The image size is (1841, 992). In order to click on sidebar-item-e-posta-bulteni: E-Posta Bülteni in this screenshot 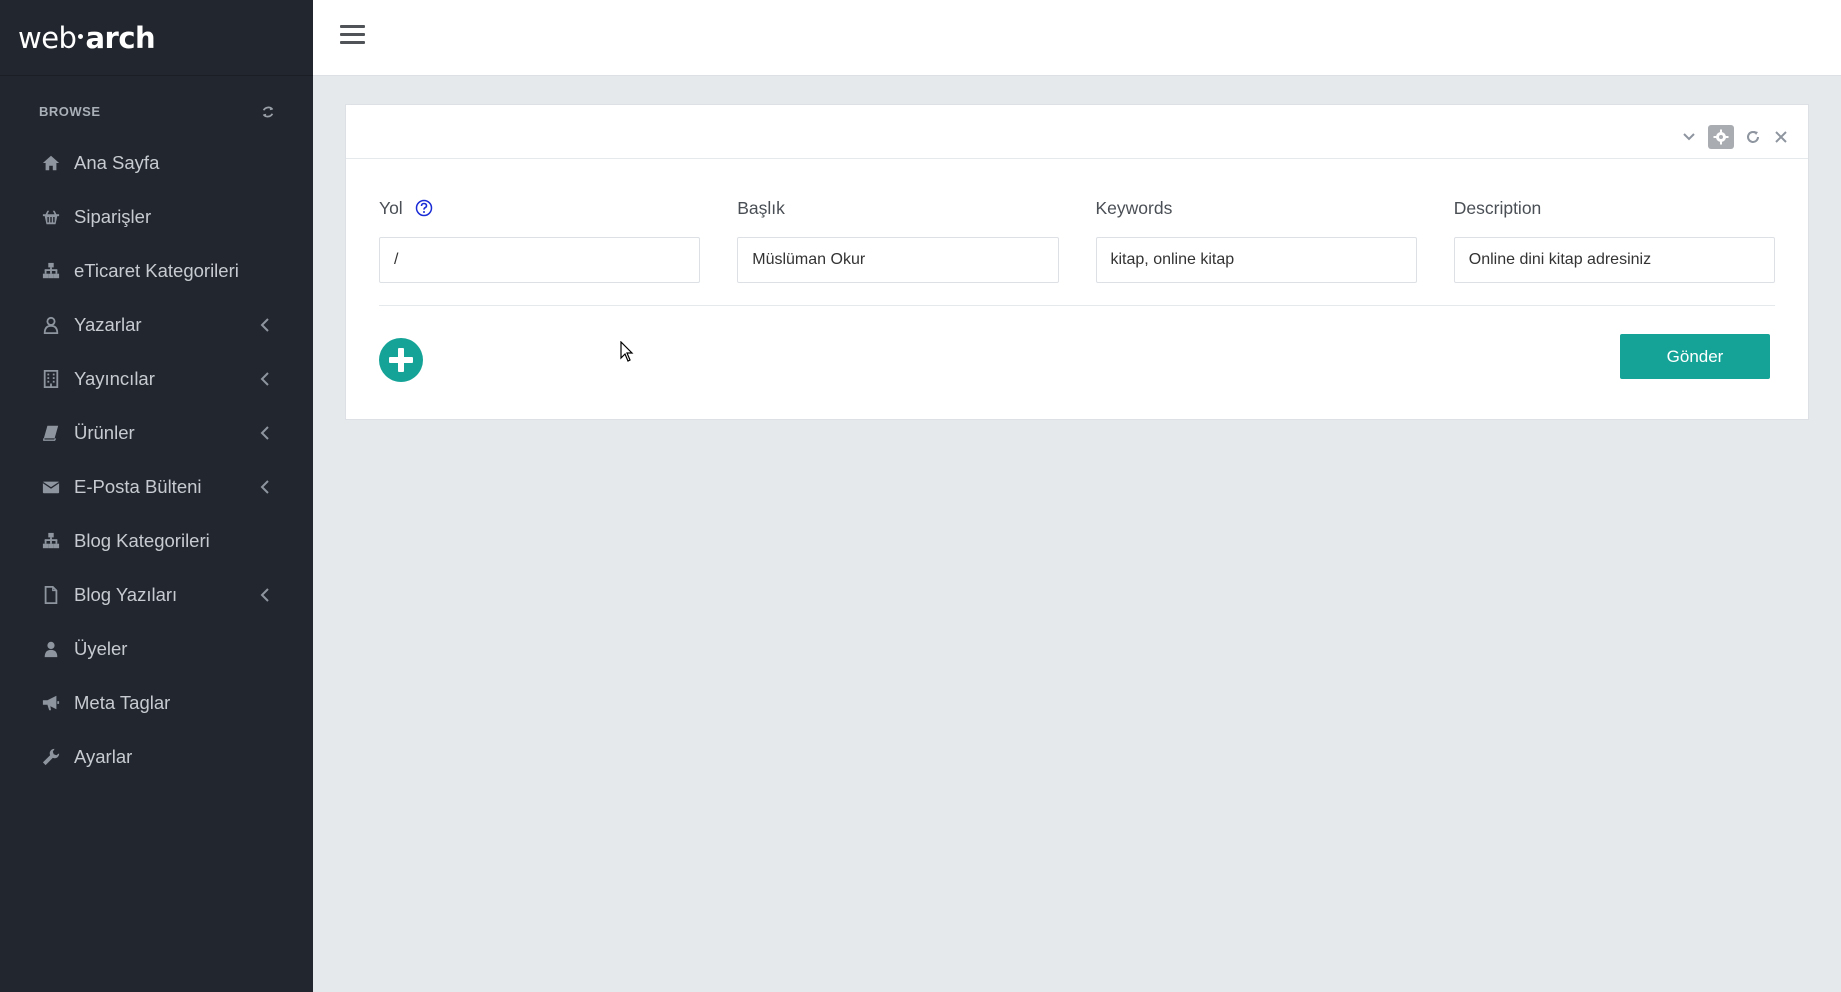, I will do `click(156, 487)`.